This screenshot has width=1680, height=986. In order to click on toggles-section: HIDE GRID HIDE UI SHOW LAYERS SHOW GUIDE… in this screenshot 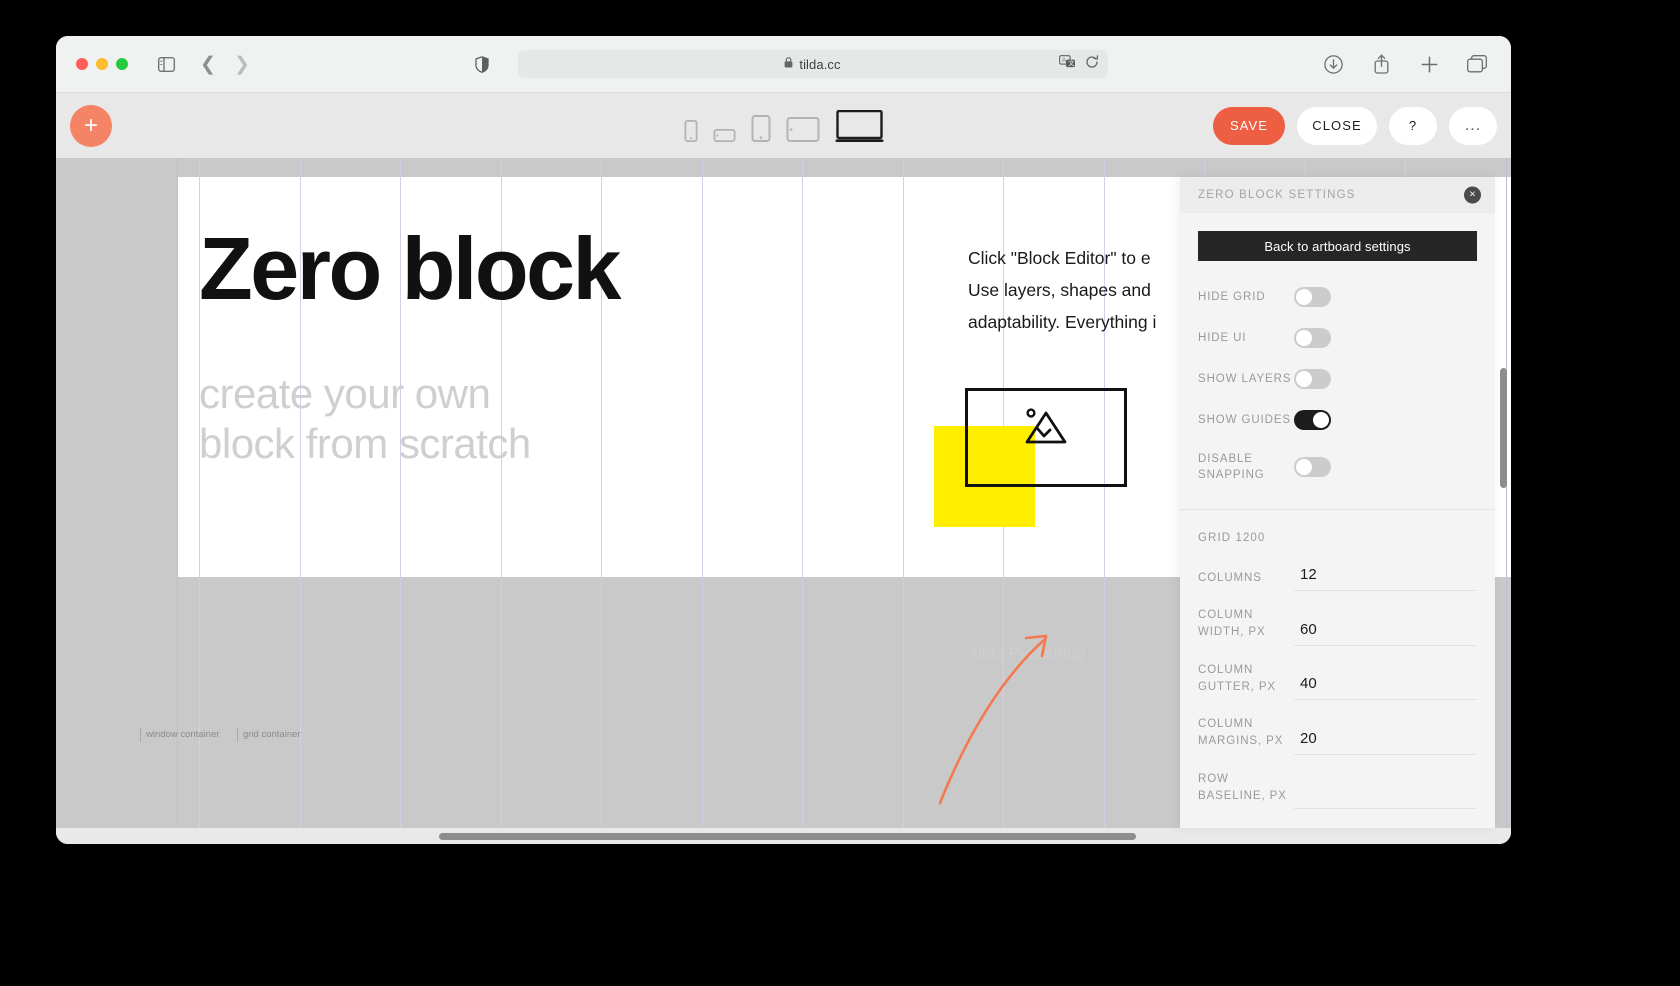, I will do `click(1337, 385)`.